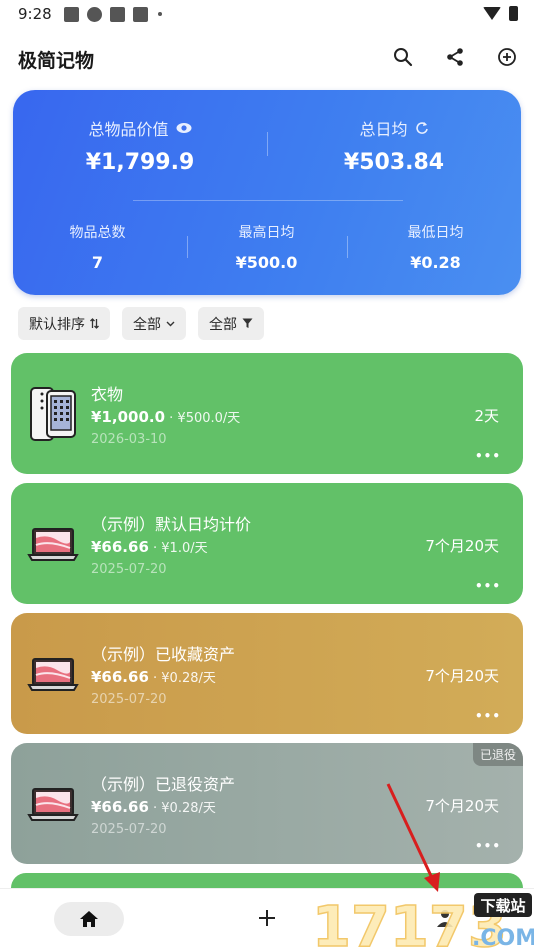 The image size is (534, 950). I want to click on item-card: 衣物 ¥1,000.0 · ¥500.0/天 2026-03-10 2天 •••, so click(267, 413).